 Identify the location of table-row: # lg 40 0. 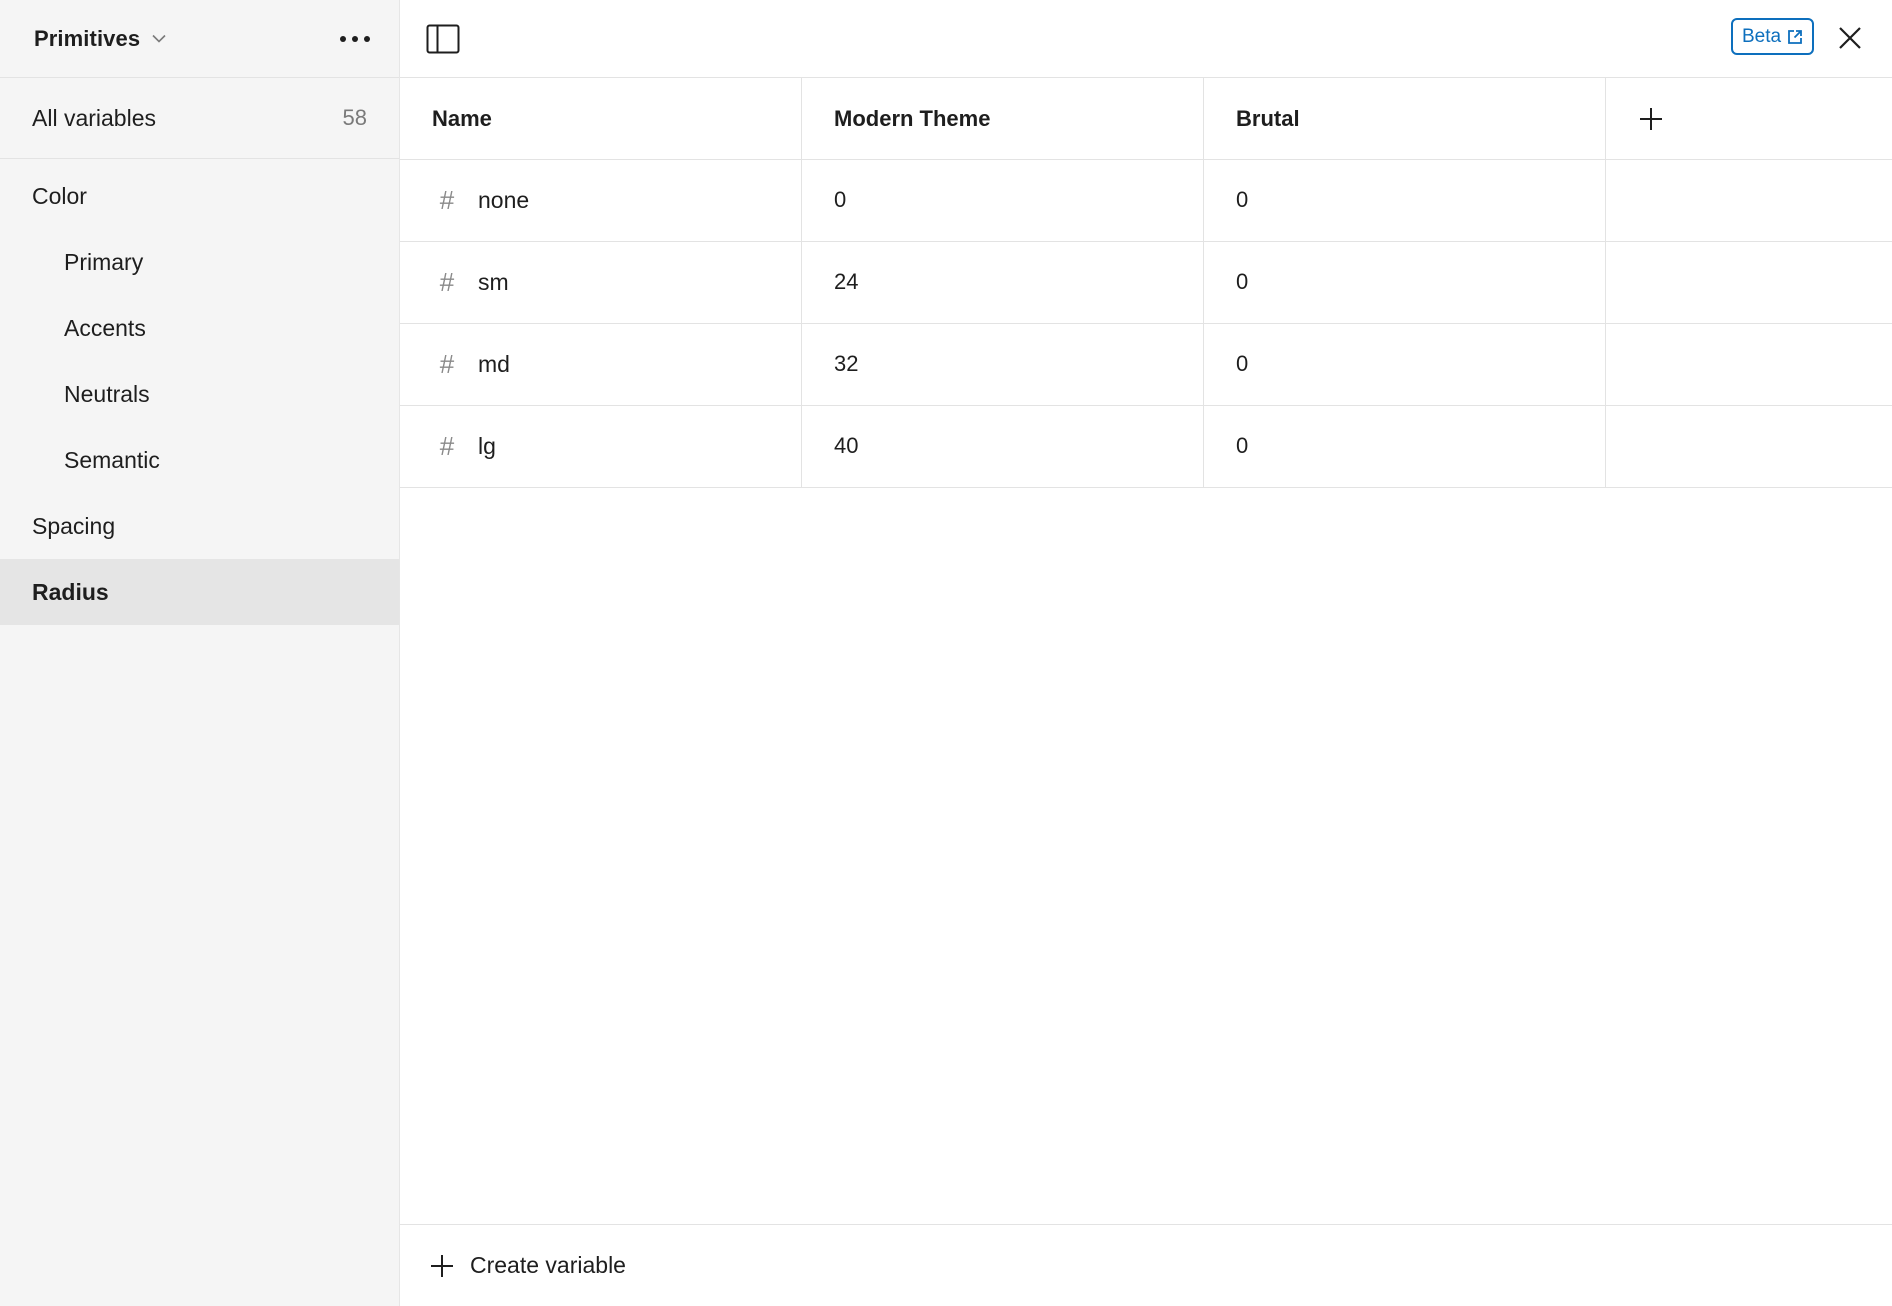
(1146, 447).